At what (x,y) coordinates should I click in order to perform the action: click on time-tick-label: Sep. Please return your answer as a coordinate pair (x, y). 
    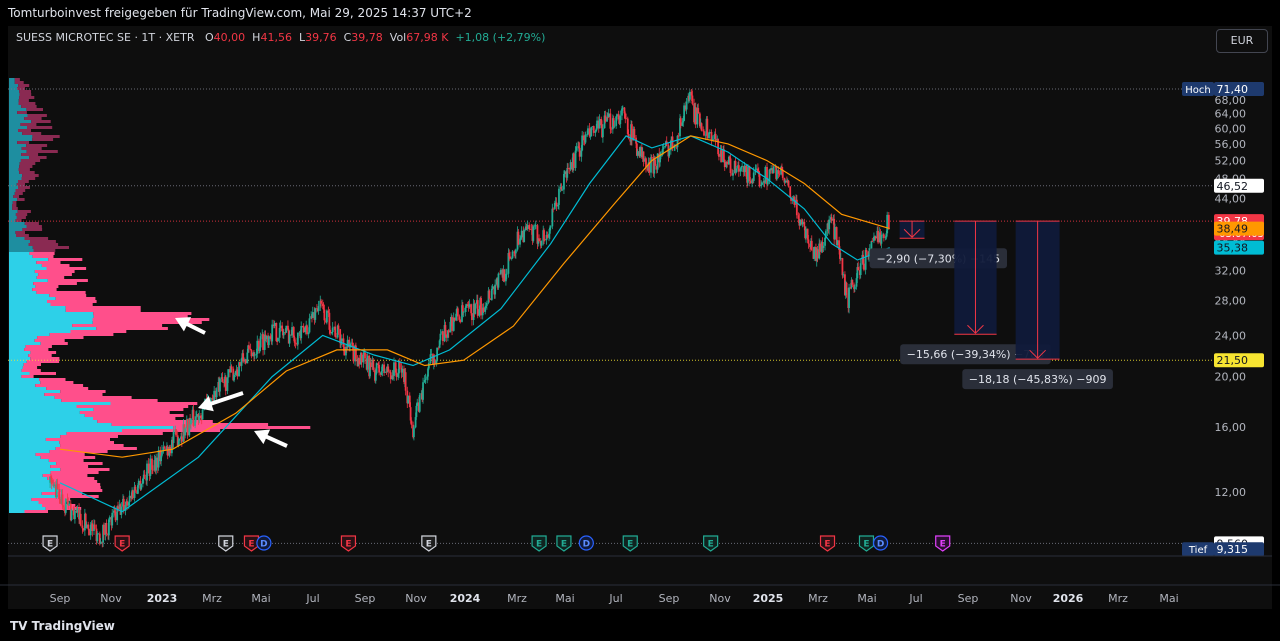
    Looking at the image, I should click on (60, 598).